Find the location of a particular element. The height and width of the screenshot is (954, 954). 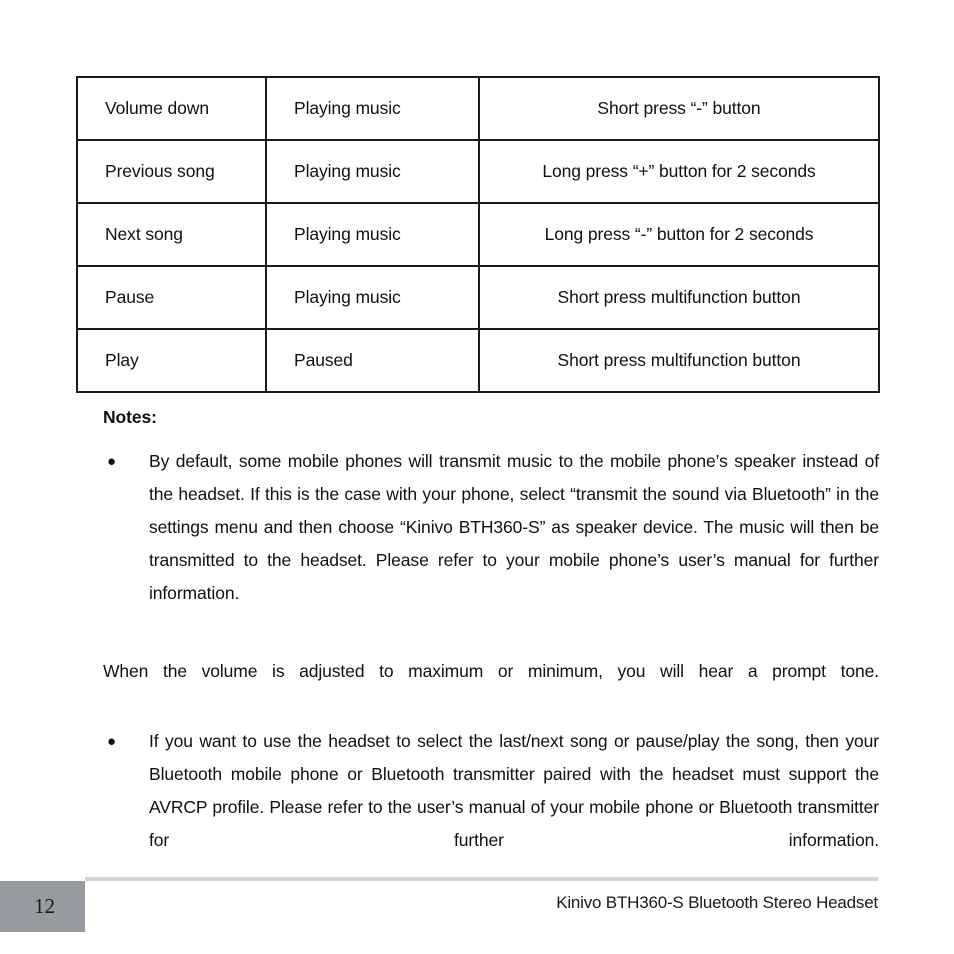

cell-action: Pause is located at coordinates (171, 297).